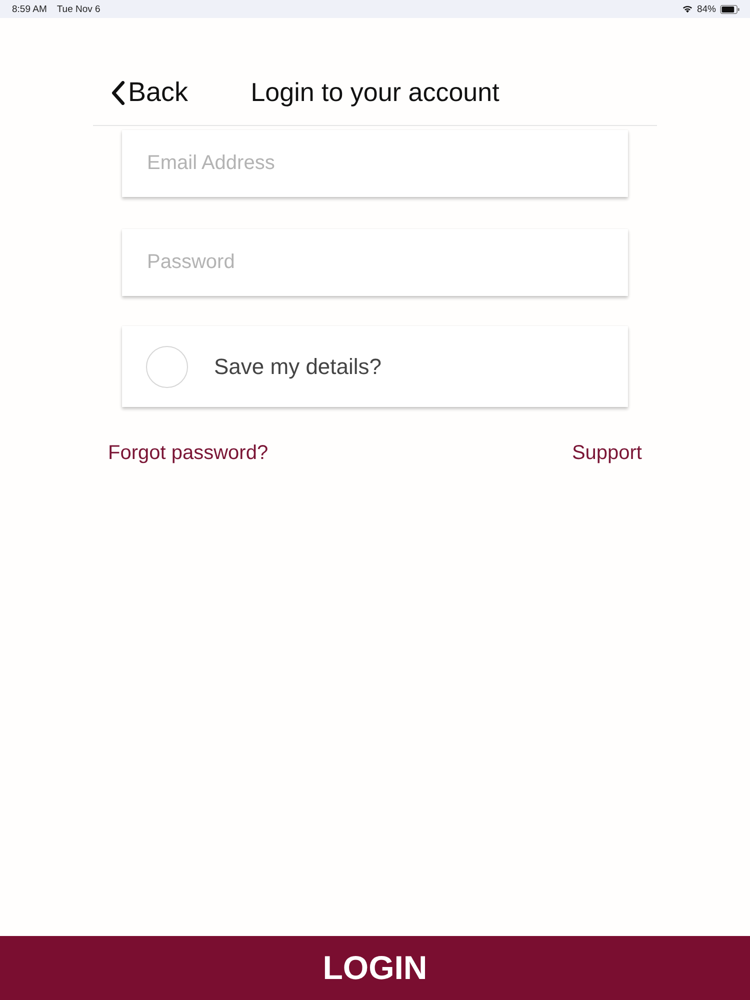  I want to click on status-time: 8:59 AM, so click(29, 9).